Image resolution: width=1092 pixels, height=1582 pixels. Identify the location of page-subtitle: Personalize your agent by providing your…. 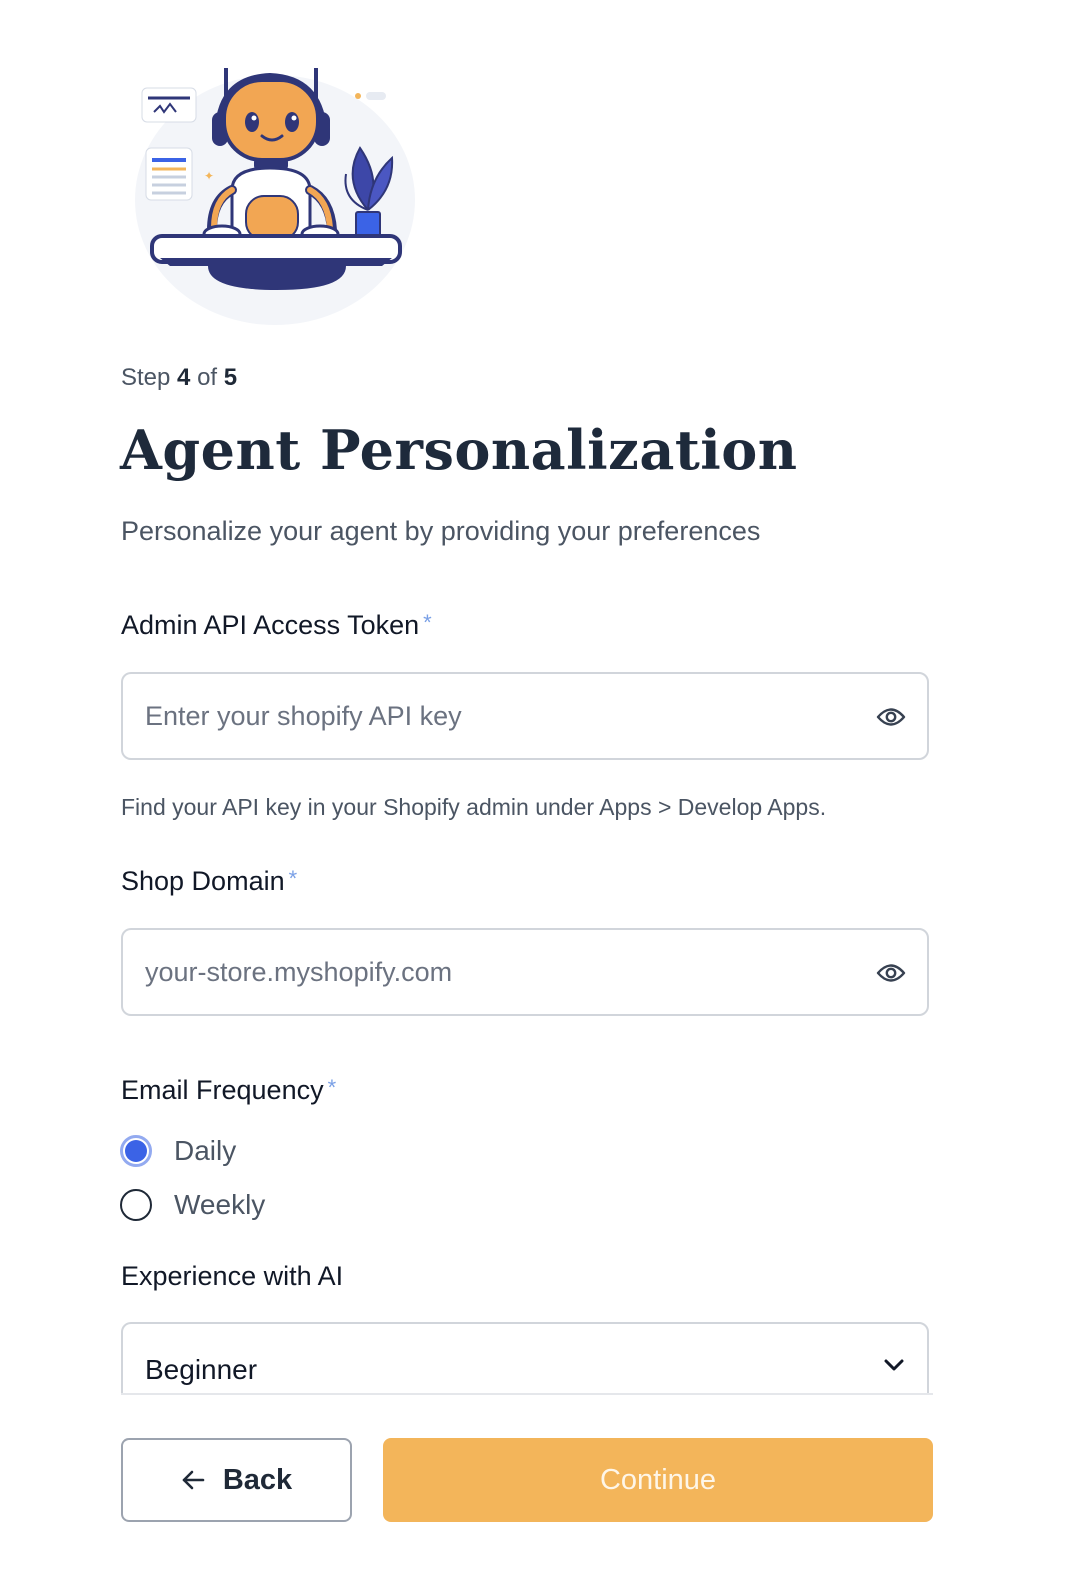
(441, 531).